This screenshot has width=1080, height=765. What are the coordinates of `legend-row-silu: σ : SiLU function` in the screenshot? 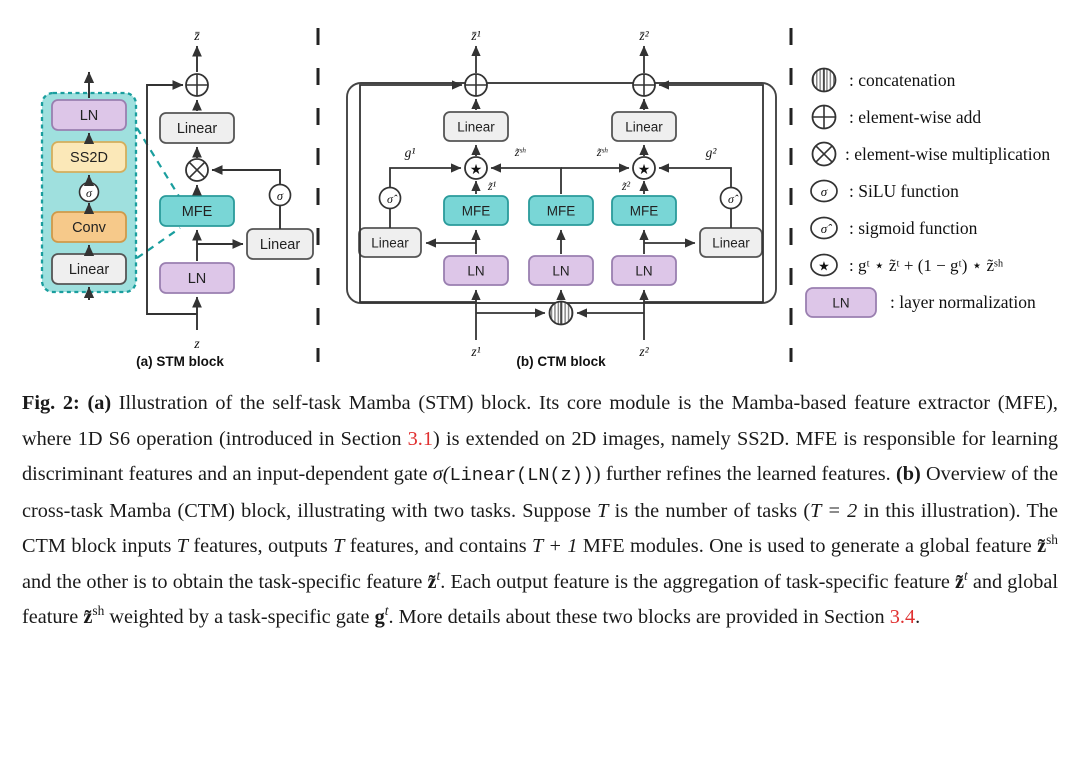 It's located at (884, 191).